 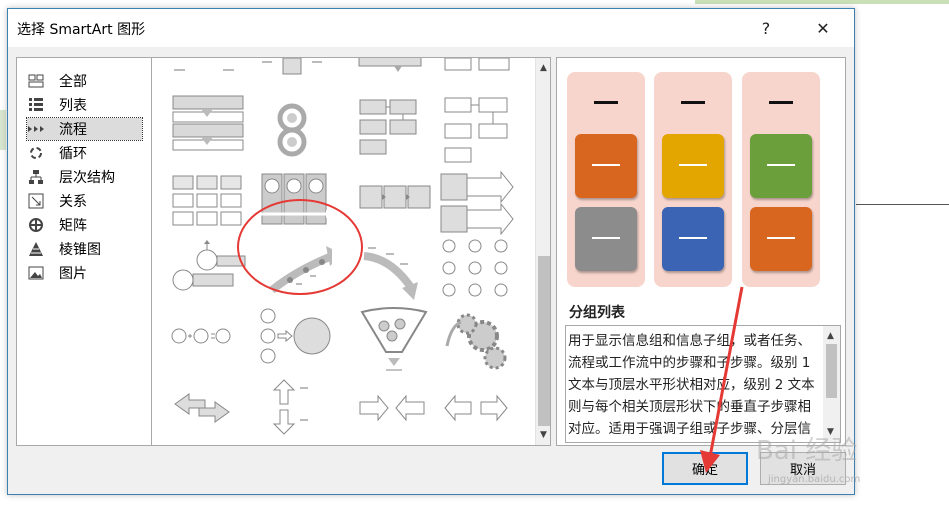 What do you see at coordinates (394, 411) in the screenshot?
I see `layout-thumb-converging-arrows` at bounding box center [394, 411].